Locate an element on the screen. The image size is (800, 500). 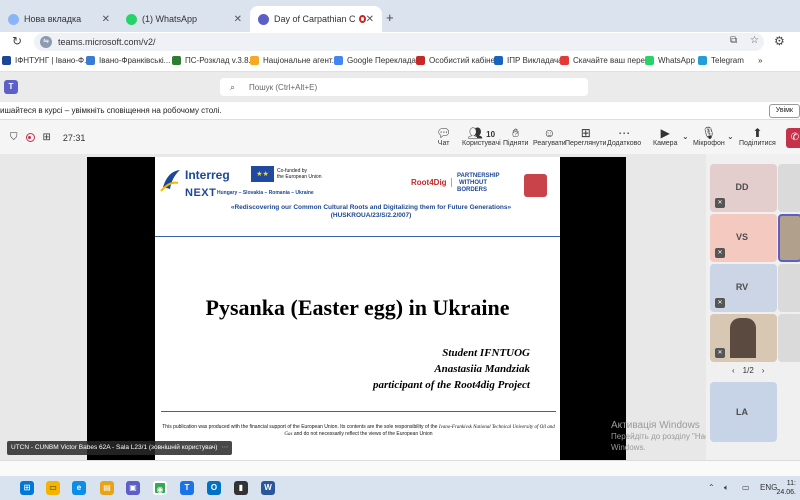
address-bar: ⇋ teams.microsoft.com/v2/ ⧉ ☆ is located at coordinates (399, 42).